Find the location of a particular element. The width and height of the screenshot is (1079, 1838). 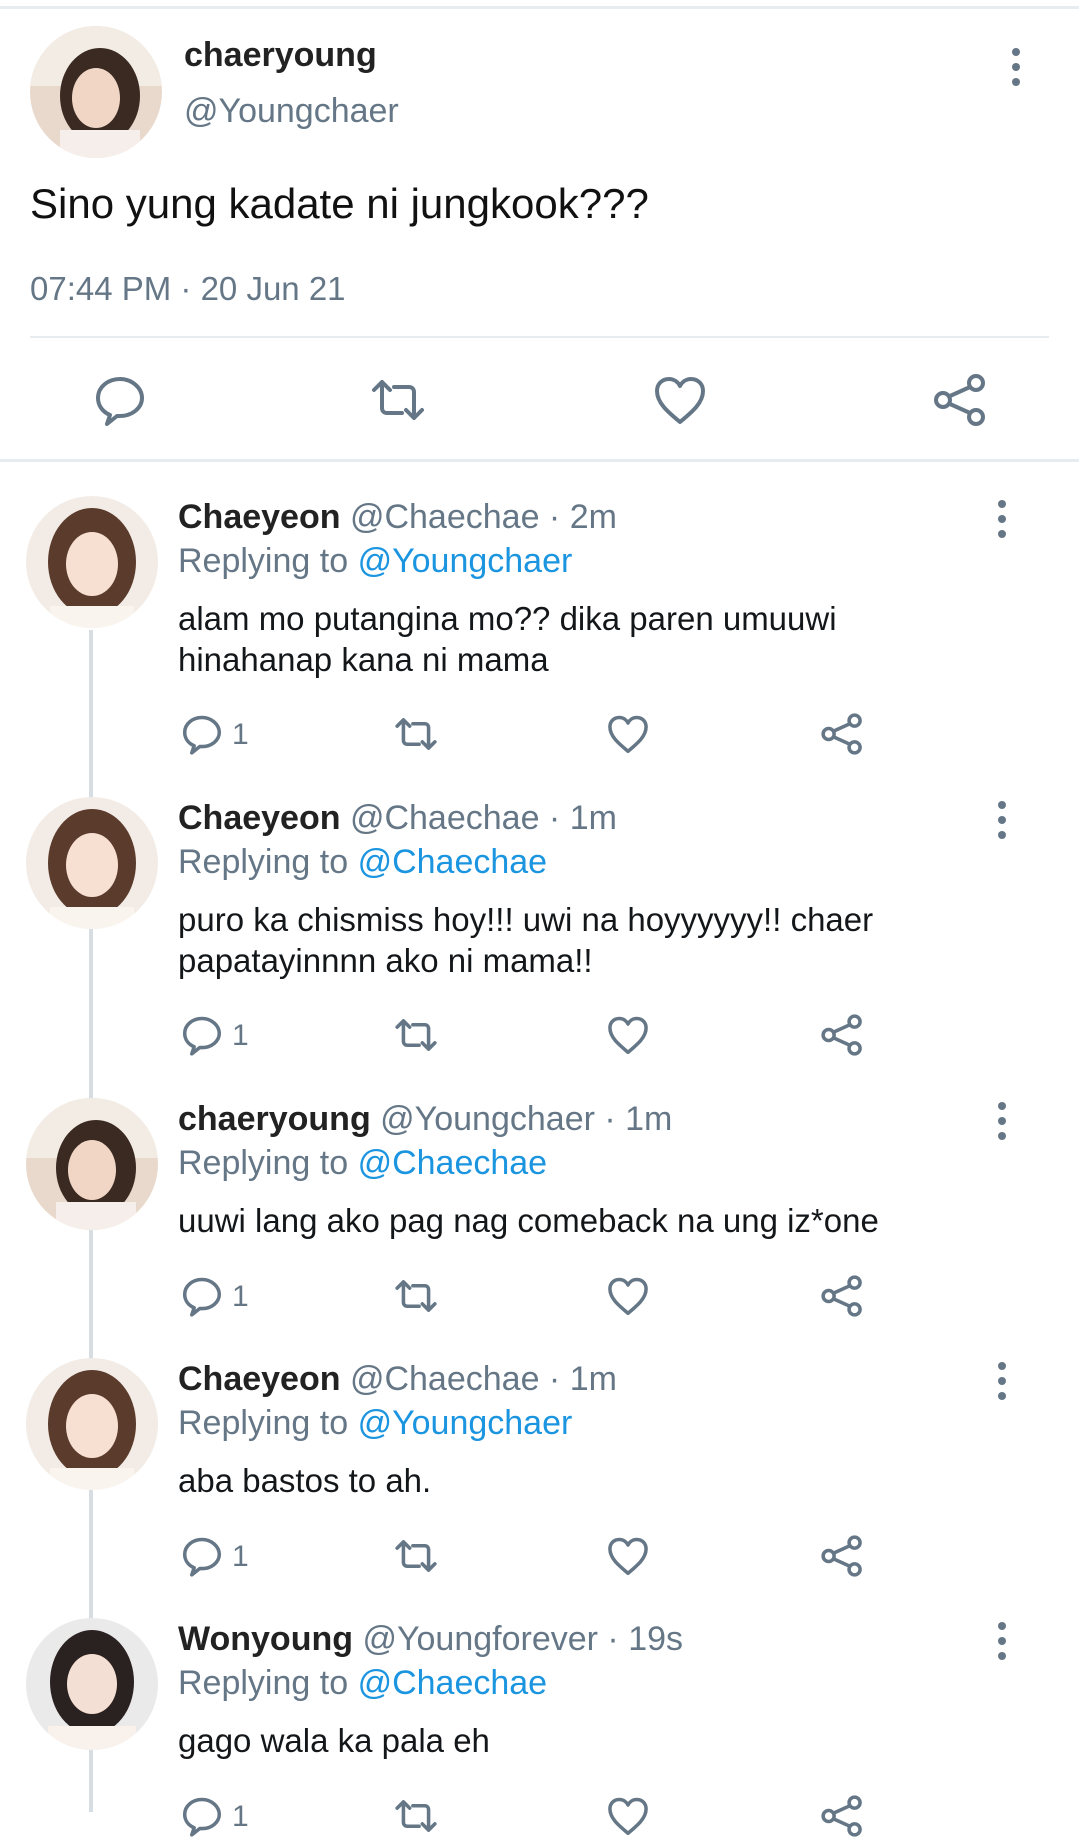

reply-header: chaeryoung @Youngchaer · 1m is located at coordinates (425, 1119).